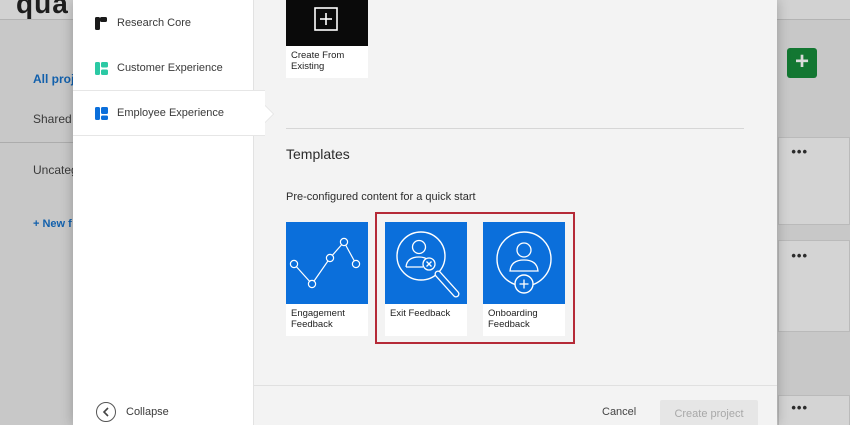 The width and height of the screenshot is (850, 425). I want to click on tile-label-line: Existing, so click(308, 66).